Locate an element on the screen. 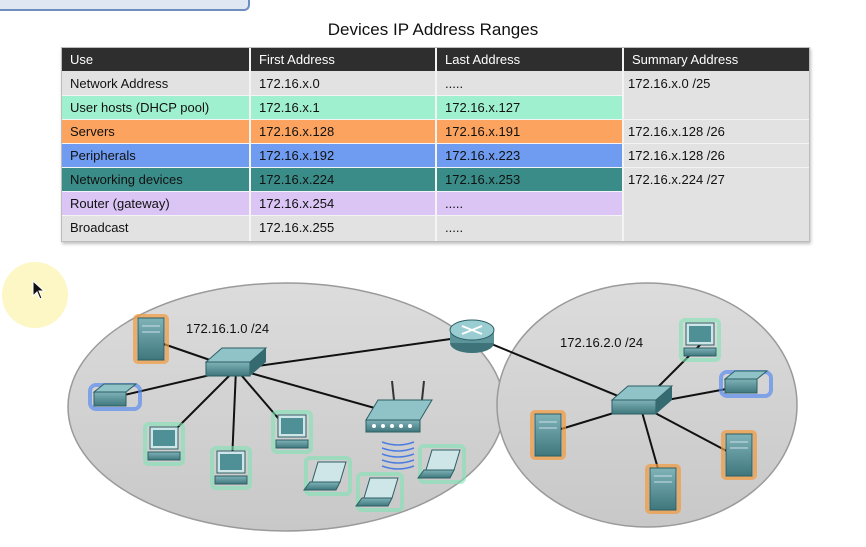  right-subnet-label: 172.16.2.0 /24 is located at coordinates (602, 342).